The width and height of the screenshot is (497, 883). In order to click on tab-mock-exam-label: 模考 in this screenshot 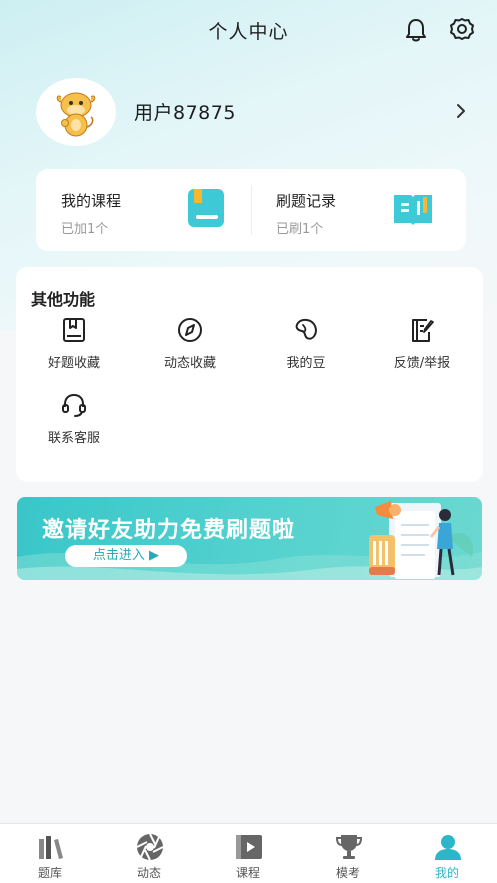, I will do `click(347, 873)`.